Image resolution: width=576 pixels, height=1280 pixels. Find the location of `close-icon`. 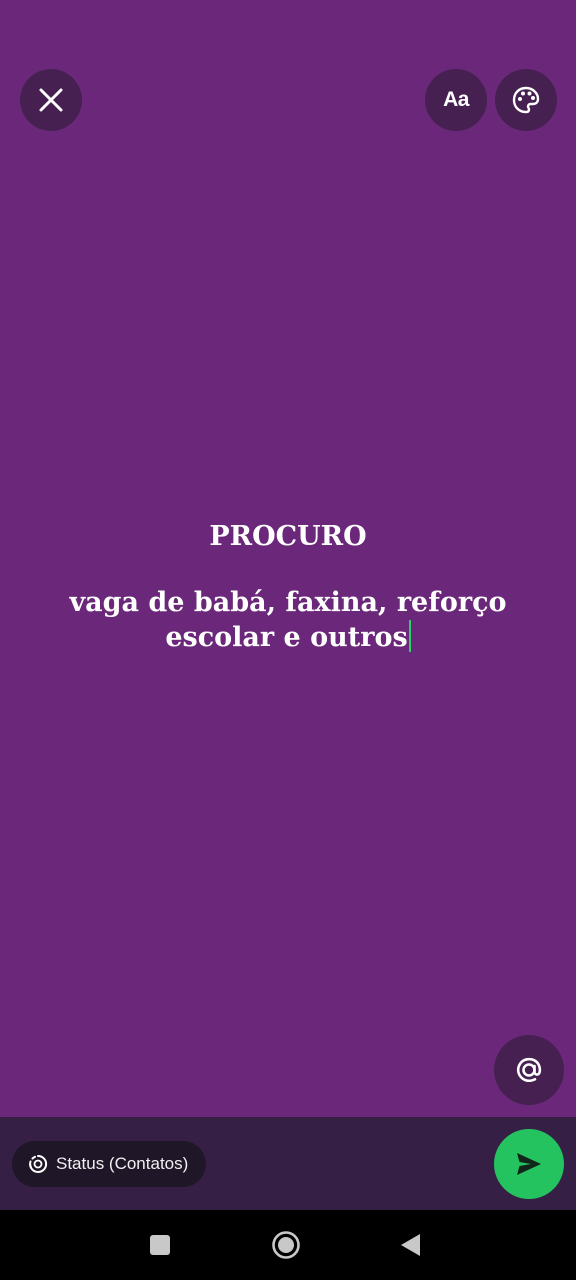

close-icon is located at coordinates (51, 100).